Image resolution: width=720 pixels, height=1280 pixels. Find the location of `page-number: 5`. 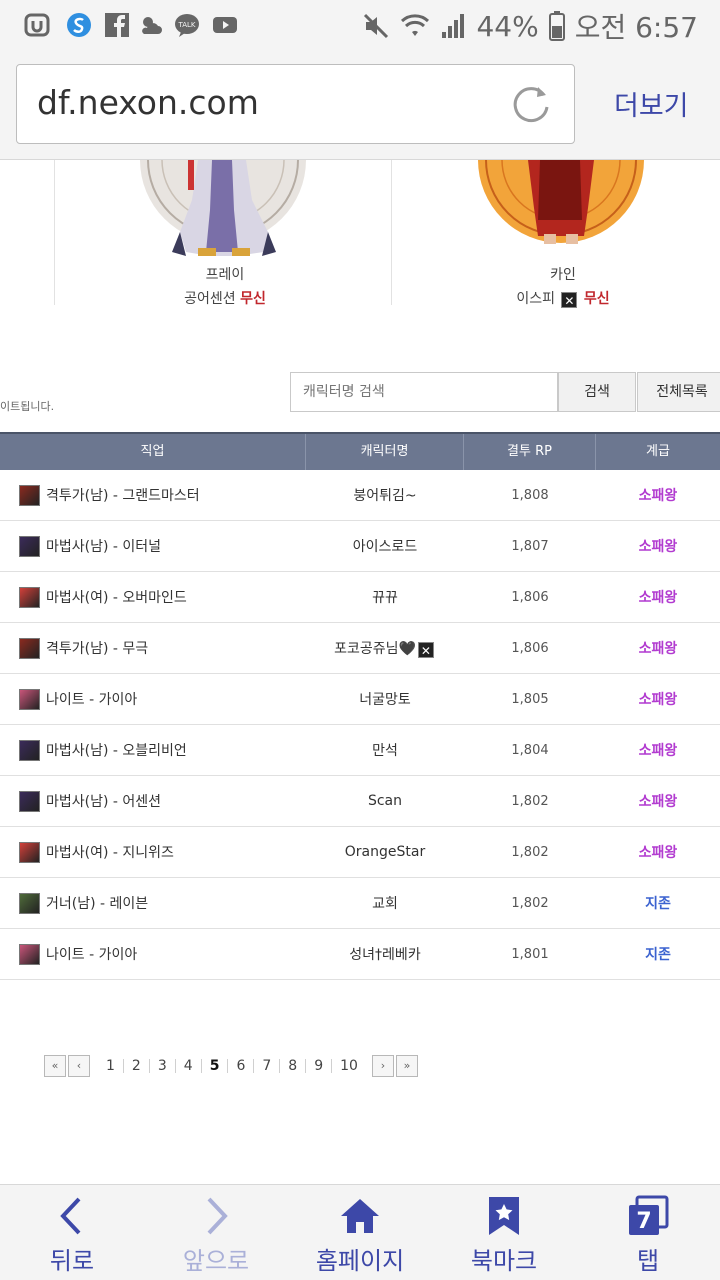

page-number: 5 is located at coordinates (214, 1066).